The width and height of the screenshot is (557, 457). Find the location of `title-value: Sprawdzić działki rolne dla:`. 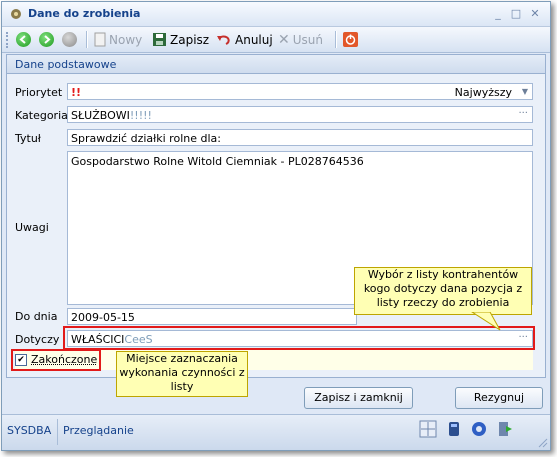

title-value: Sprawdzić działki rolne dla: is located at coordinates (146, 138).